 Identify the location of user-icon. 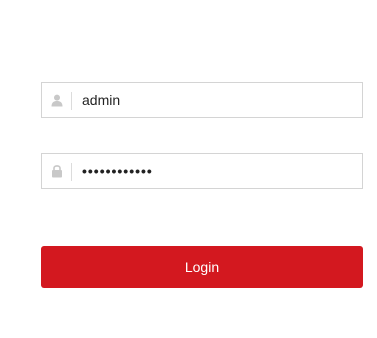
(57, 100).